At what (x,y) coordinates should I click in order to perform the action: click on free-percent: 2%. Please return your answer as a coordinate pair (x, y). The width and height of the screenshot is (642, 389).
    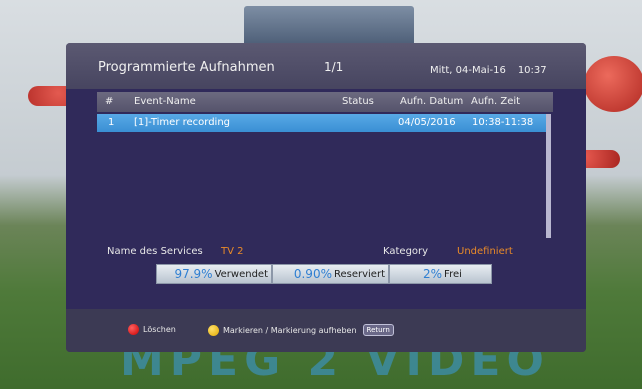
    Looking at the image, I should click on (433, 274).